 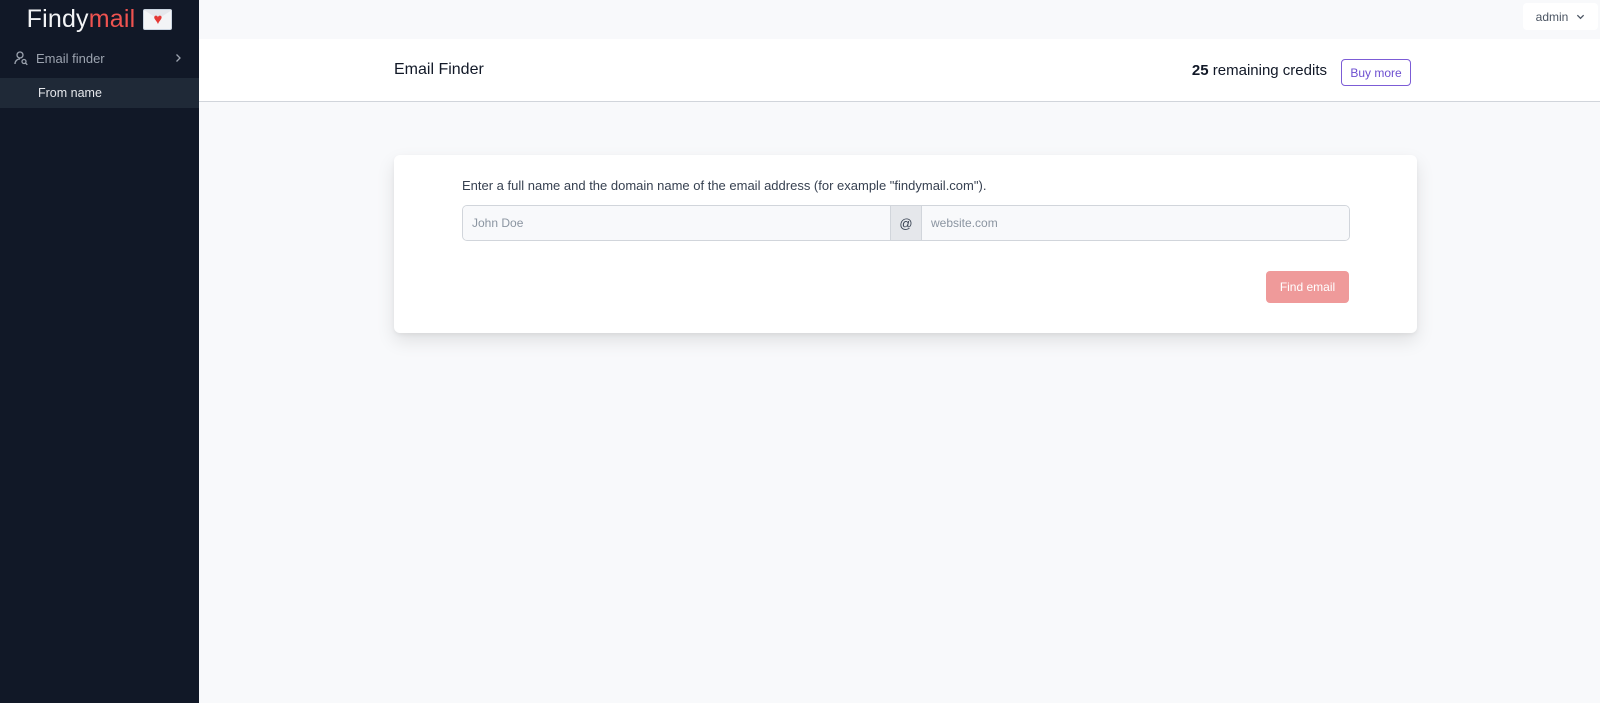 I want to click on sidebar: Findymail ♥ Email finder From name, so click(x=99, y=351).